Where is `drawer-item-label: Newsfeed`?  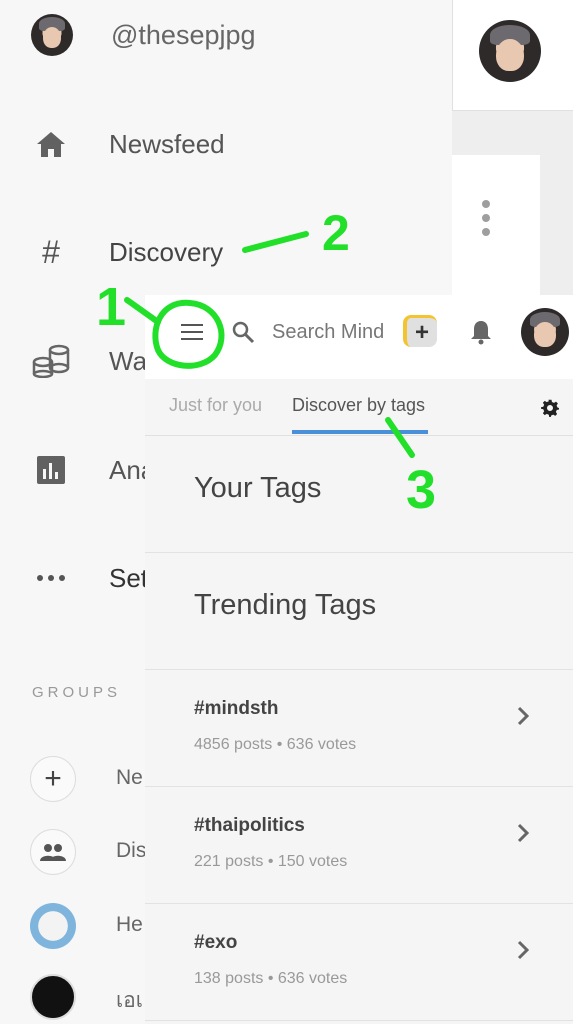 drawer-item-label: Newsfeed is located at coordinates (167, 143).